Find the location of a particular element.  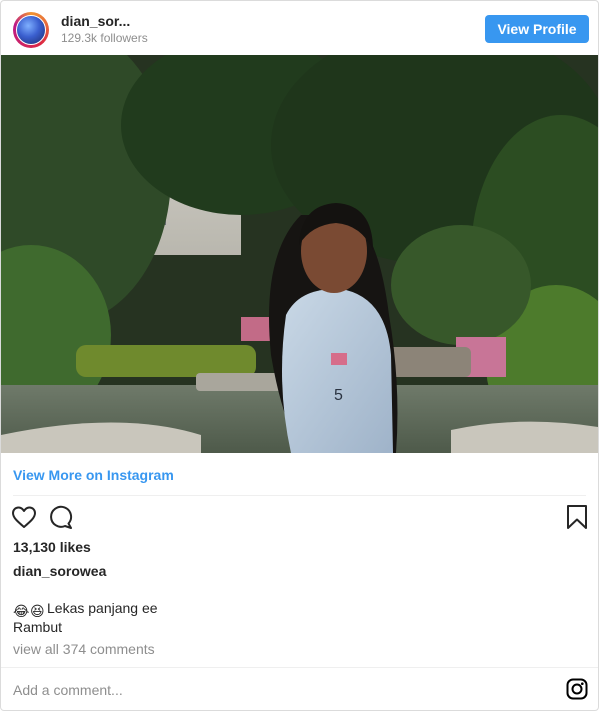

follower-count: 129.3k followers is located at coordinates (104, 38).